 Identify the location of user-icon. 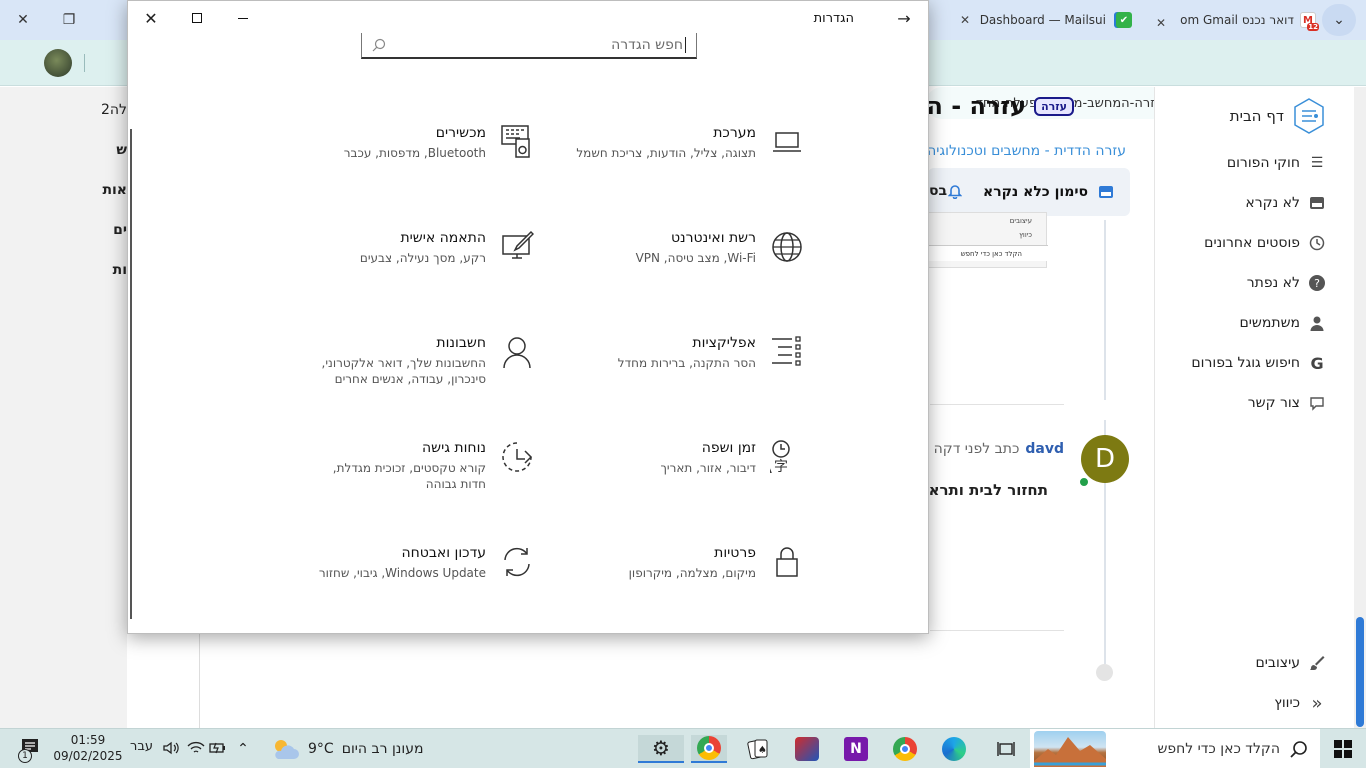
(1317, 323).